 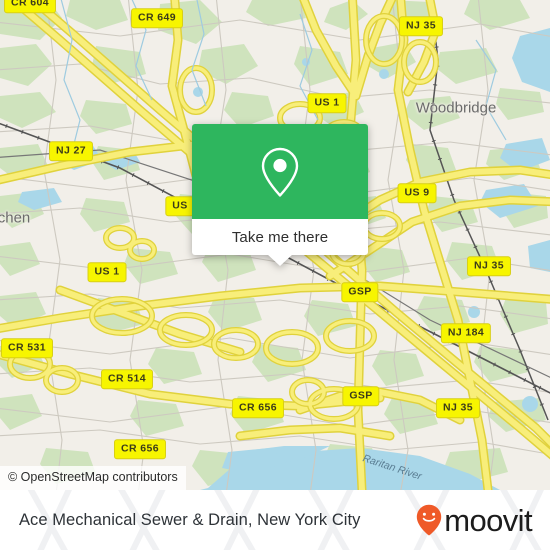 What do you see at coordinates (429, 520) in the screenshot?
I see `moovit-pin-icon` at bounding box center [429, 520].